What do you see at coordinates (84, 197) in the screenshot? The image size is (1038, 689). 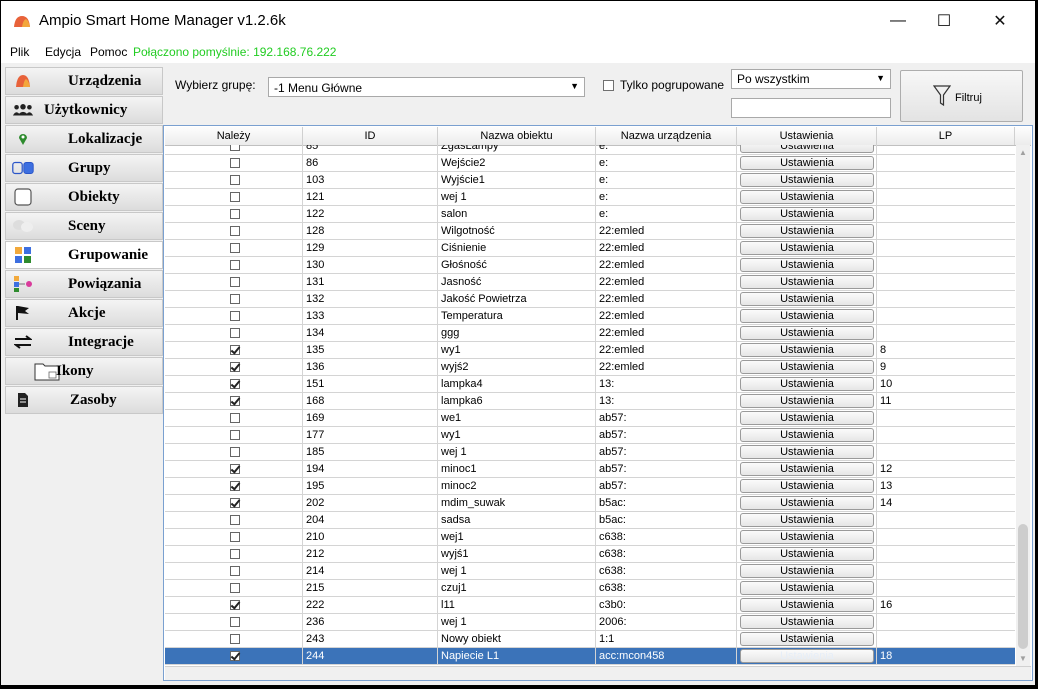 I see `sidebar-item-obiekty: Obiekty` at bounding box center [84, 197].